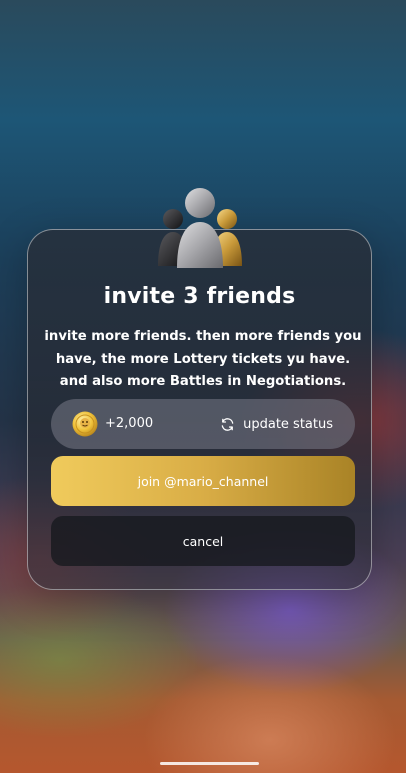 This screenshot has height=773, width=406. Describe the element at coordinates (85, 424) in the screenshot. I see `coin-icon` at that location.